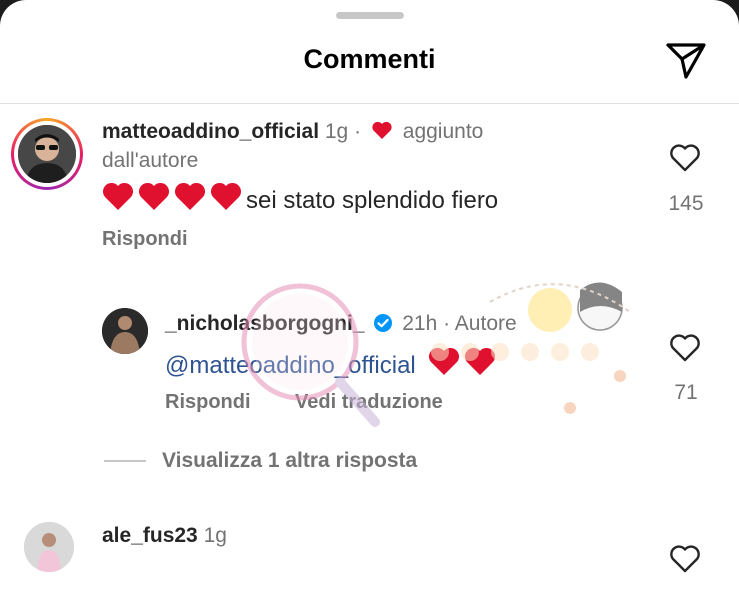  I want to click on comment-username: matteoaddino_official, so click(210, 131).